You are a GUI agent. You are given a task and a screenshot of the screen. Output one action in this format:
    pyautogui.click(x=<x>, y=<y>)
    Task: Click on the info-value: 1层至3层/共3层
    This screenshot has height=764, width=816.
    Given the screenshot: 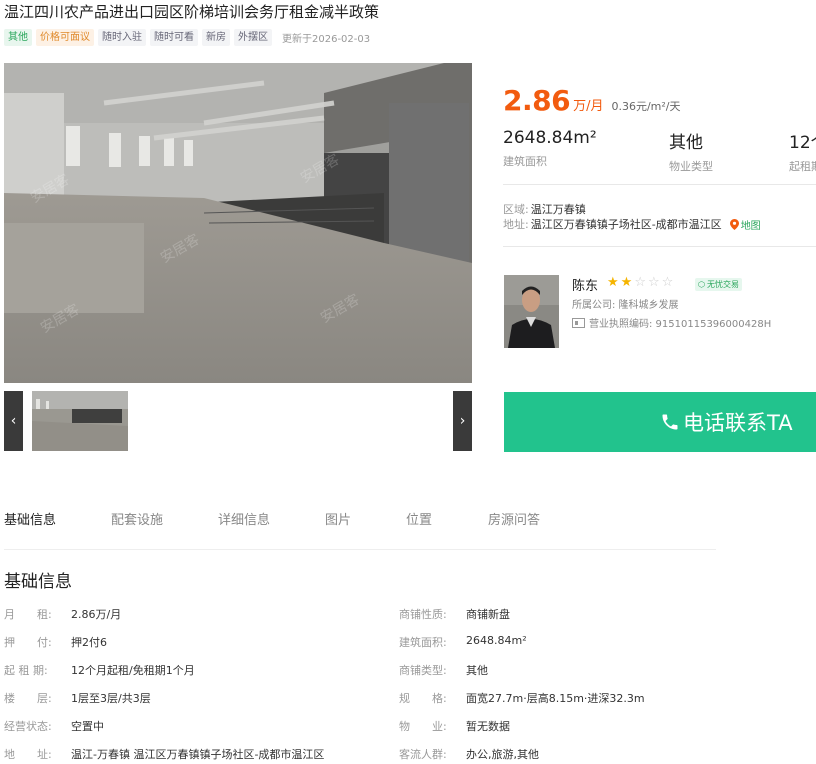 What is the action you would take?
    pyautogui.click(x=111, y=698)
    